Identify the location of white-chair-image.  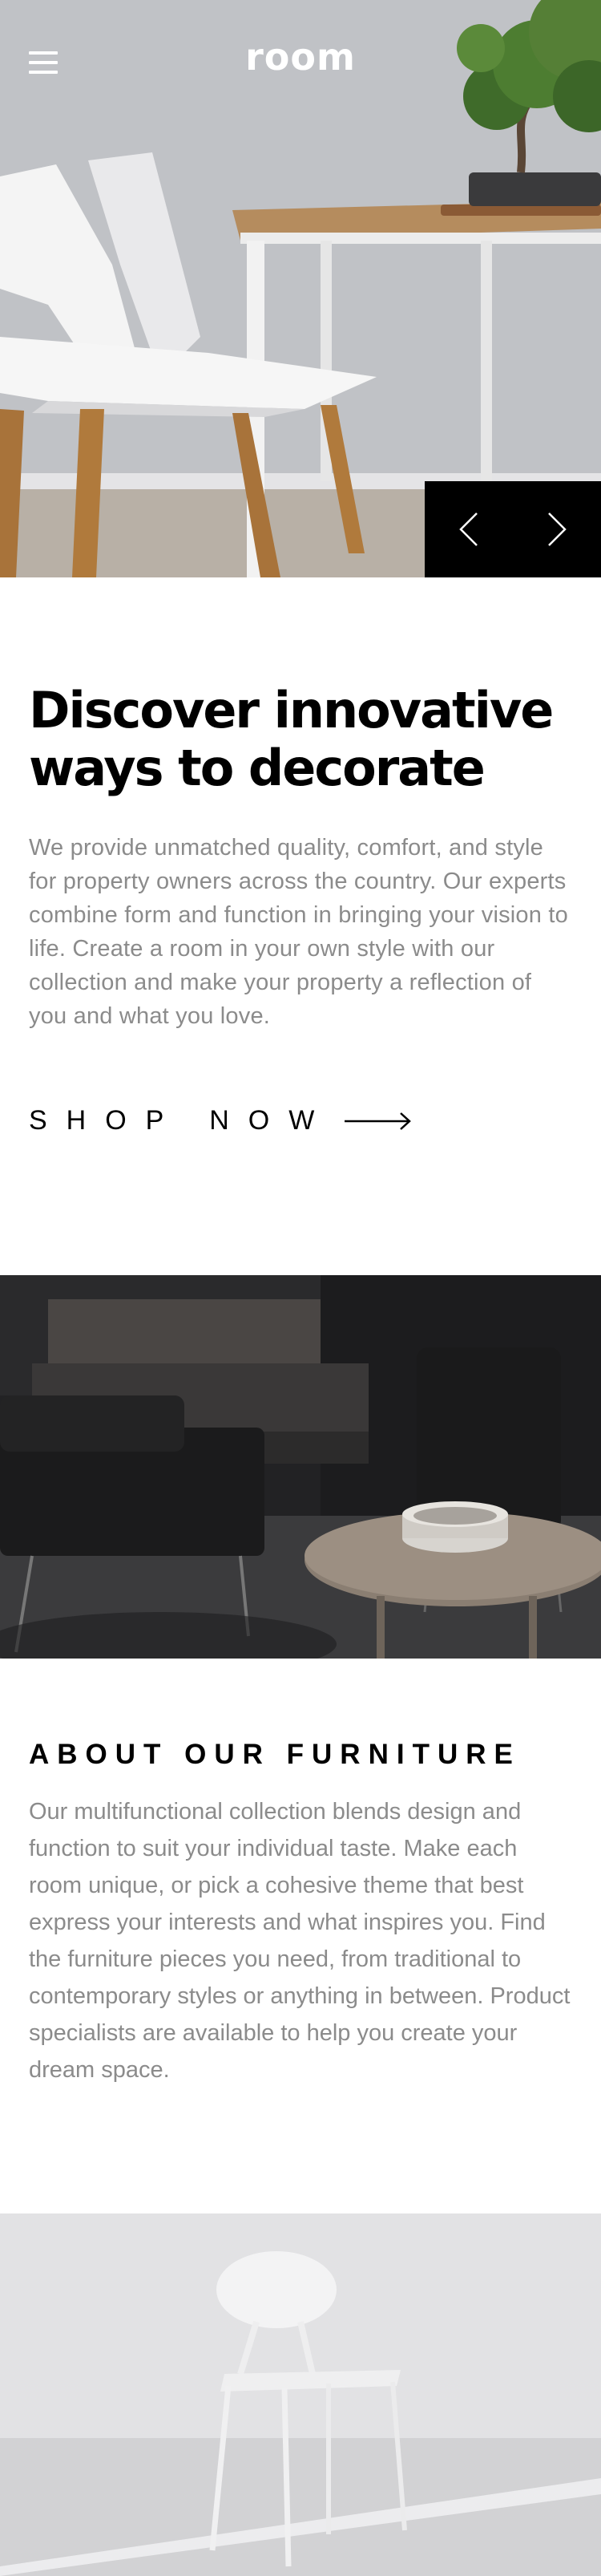
(300, 2394).